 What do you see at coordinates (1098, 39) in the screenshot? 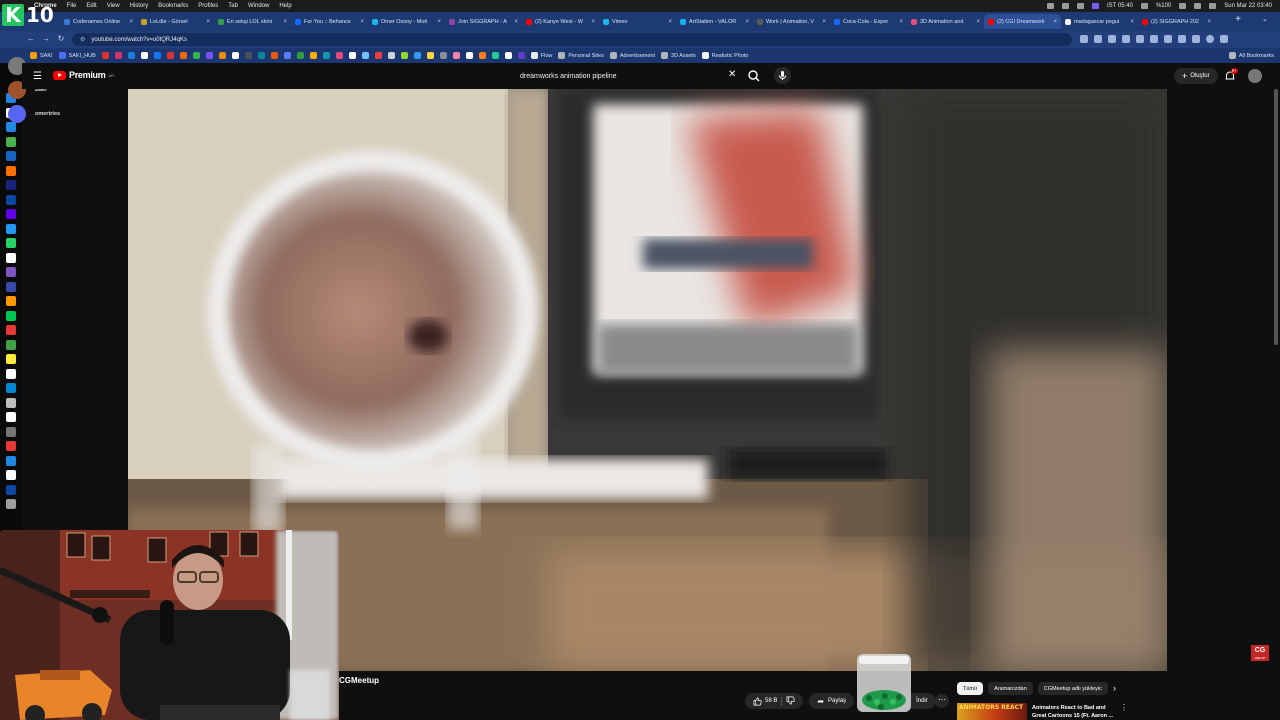
I see `bookmark-star-icon` at bounding box center [1098, 39].